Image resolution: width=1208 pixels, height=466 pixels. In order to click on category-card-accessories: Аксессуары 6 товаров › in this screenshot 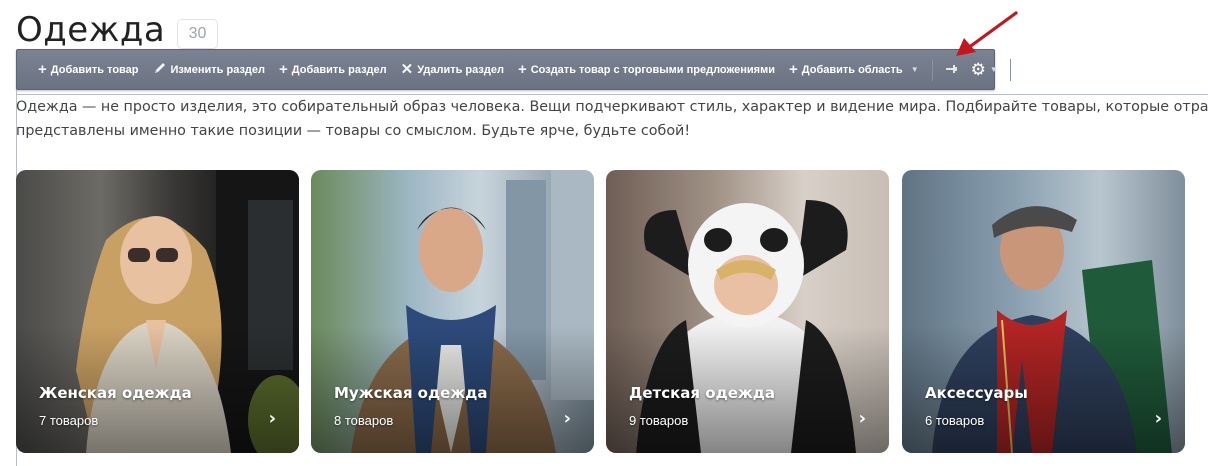, I will do `click(1043, 311)`.